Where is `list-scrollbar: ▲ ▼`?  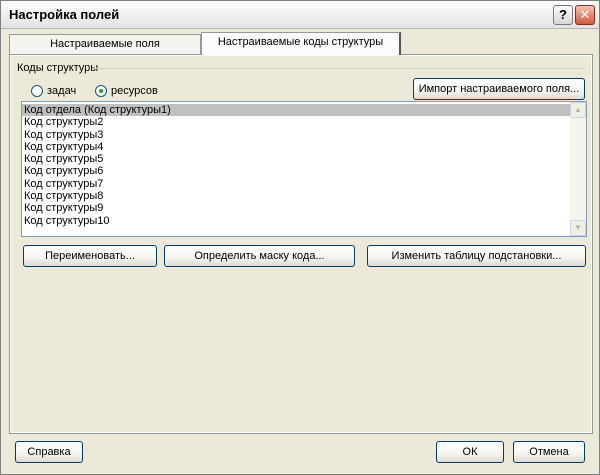 list-scrollbar: ▲ ▼ is located at coordinates (578, 169).